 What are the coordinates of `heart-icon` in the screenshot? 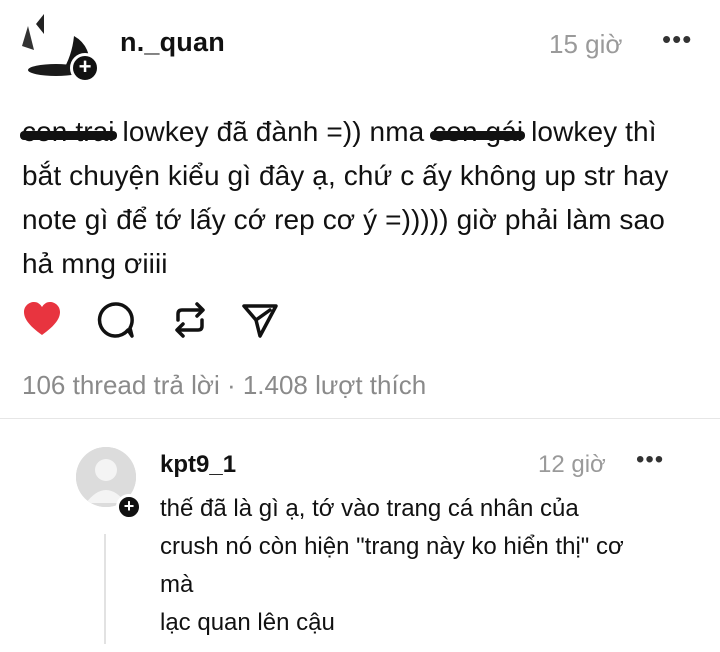 It's located at (42, 320).